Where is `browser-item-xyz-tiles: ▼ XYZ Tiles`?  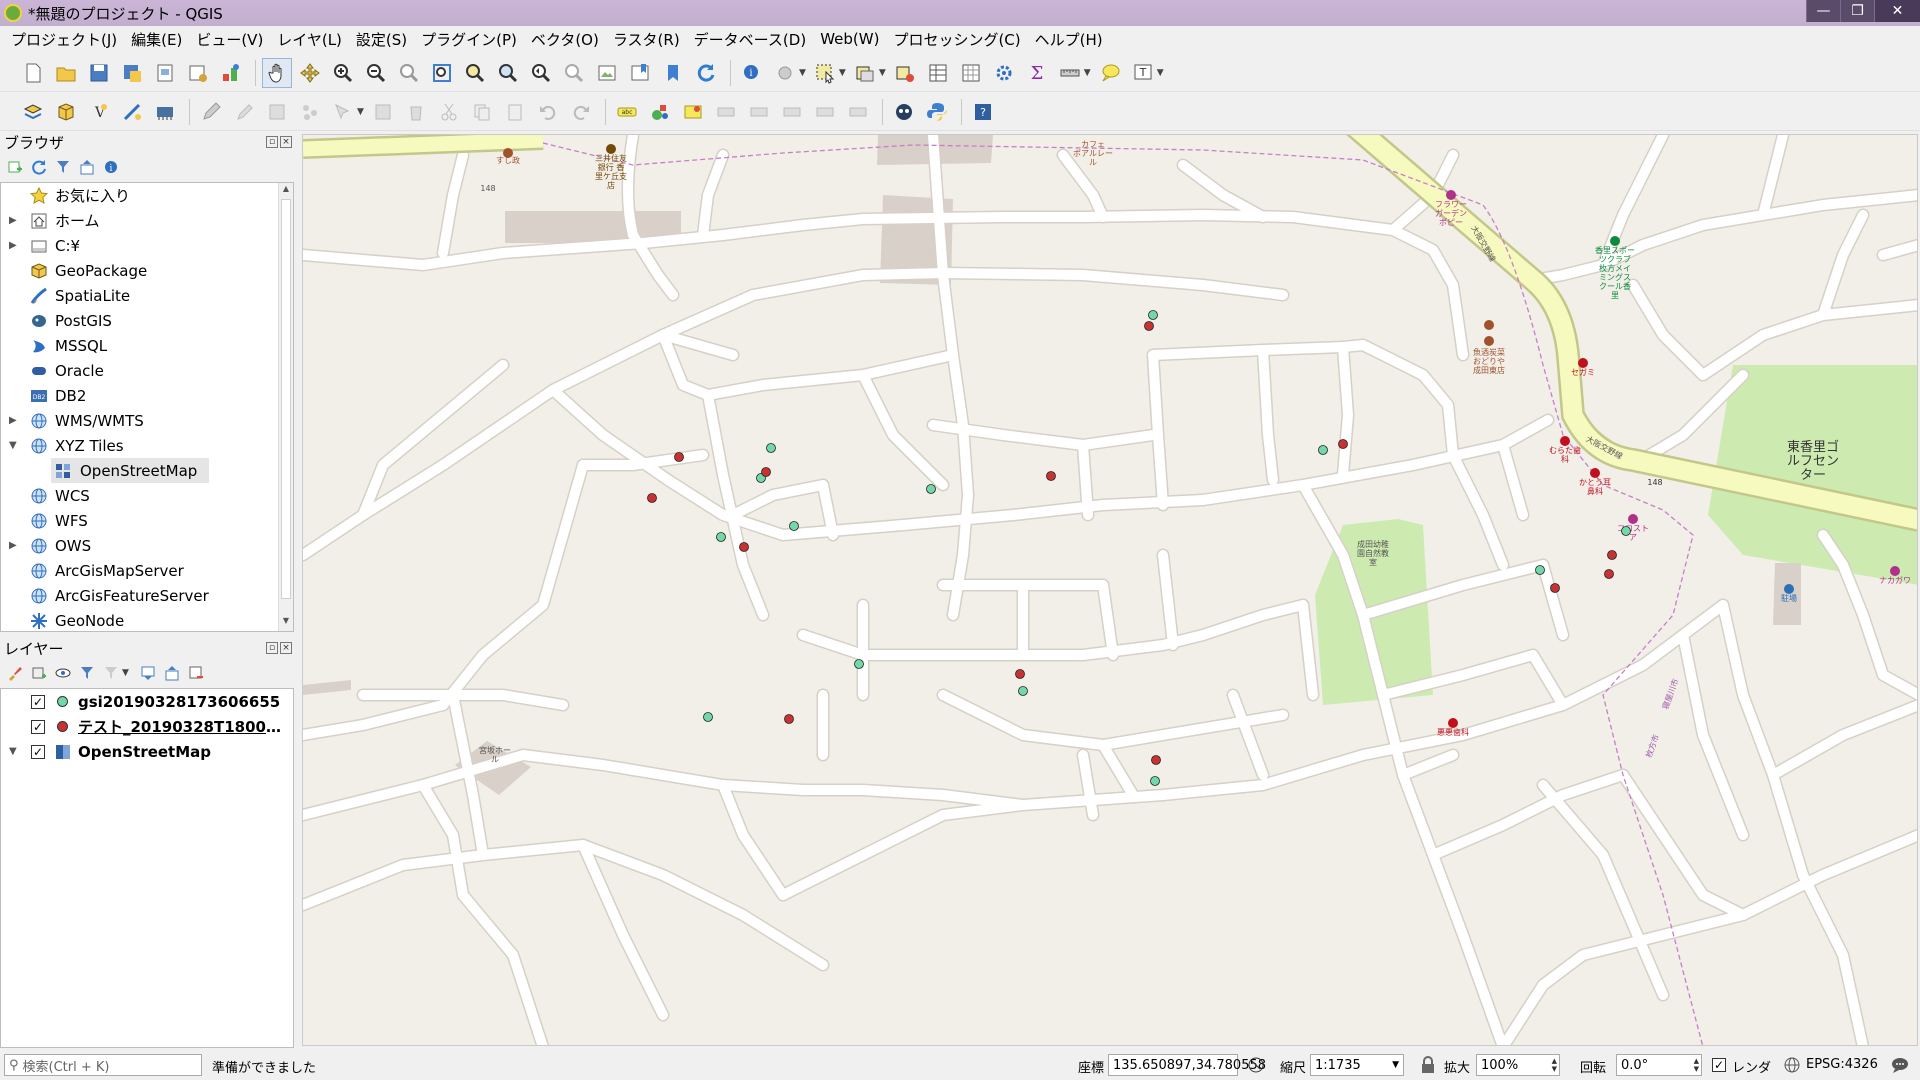 browser-item-xyz-tiles: ▼ XYZ Tiles is located at coordinates (147, 445).